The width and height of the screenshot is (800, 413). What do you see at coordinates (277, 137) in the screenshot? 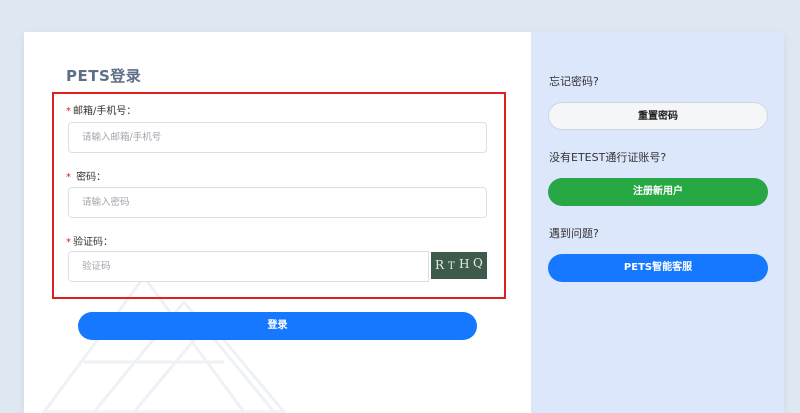
I see `email-field: 请输入邮箱/手机号` at bounding box center [277, 137].